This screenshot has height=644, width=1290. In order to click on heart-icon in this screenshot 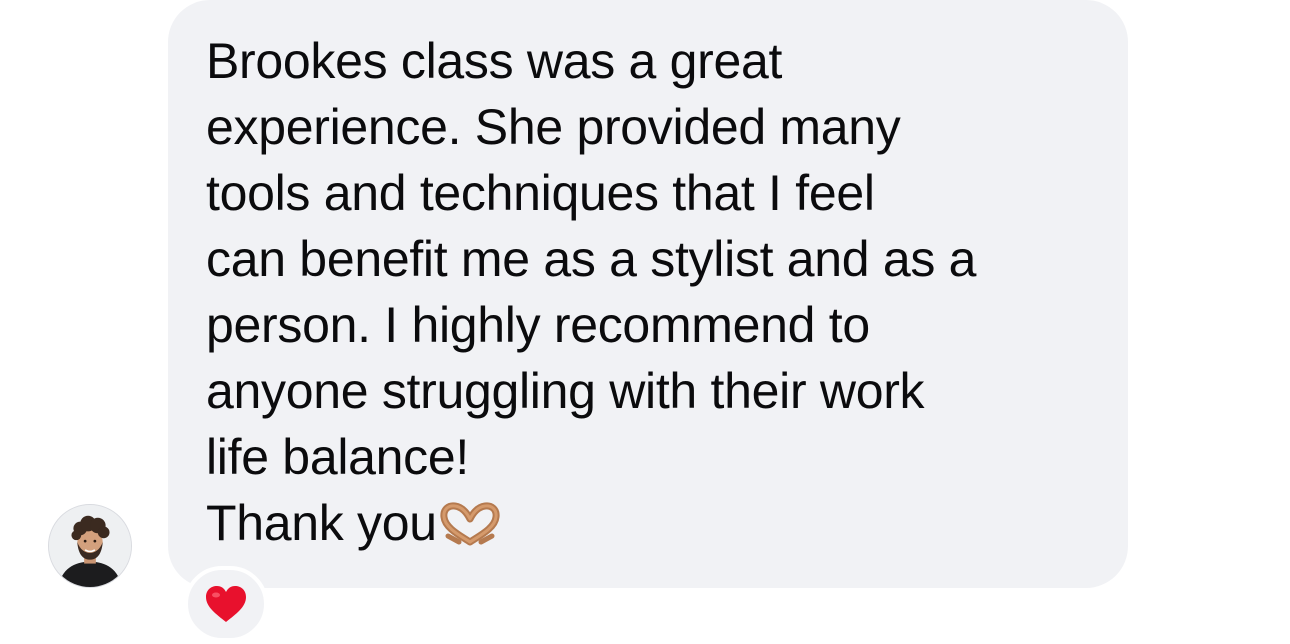, I will do `click(226, 604)`.